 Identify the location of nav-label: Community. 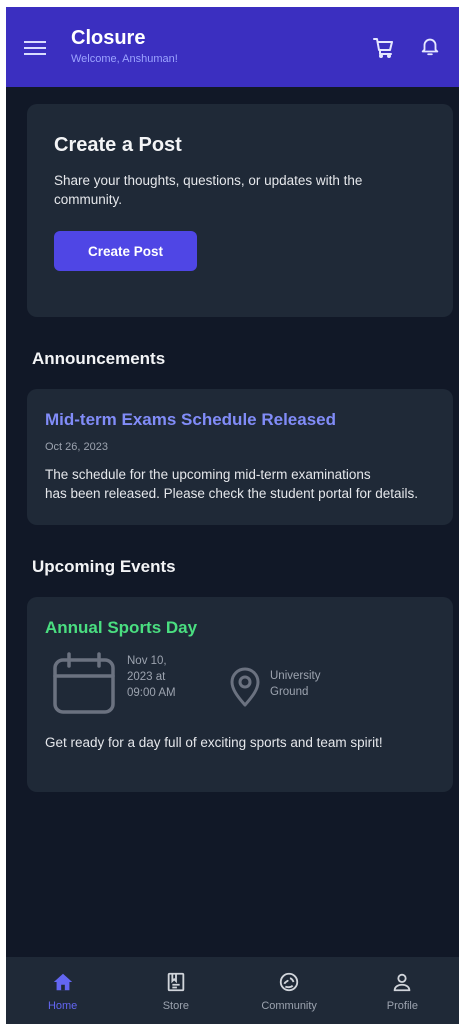
(289, 1006).